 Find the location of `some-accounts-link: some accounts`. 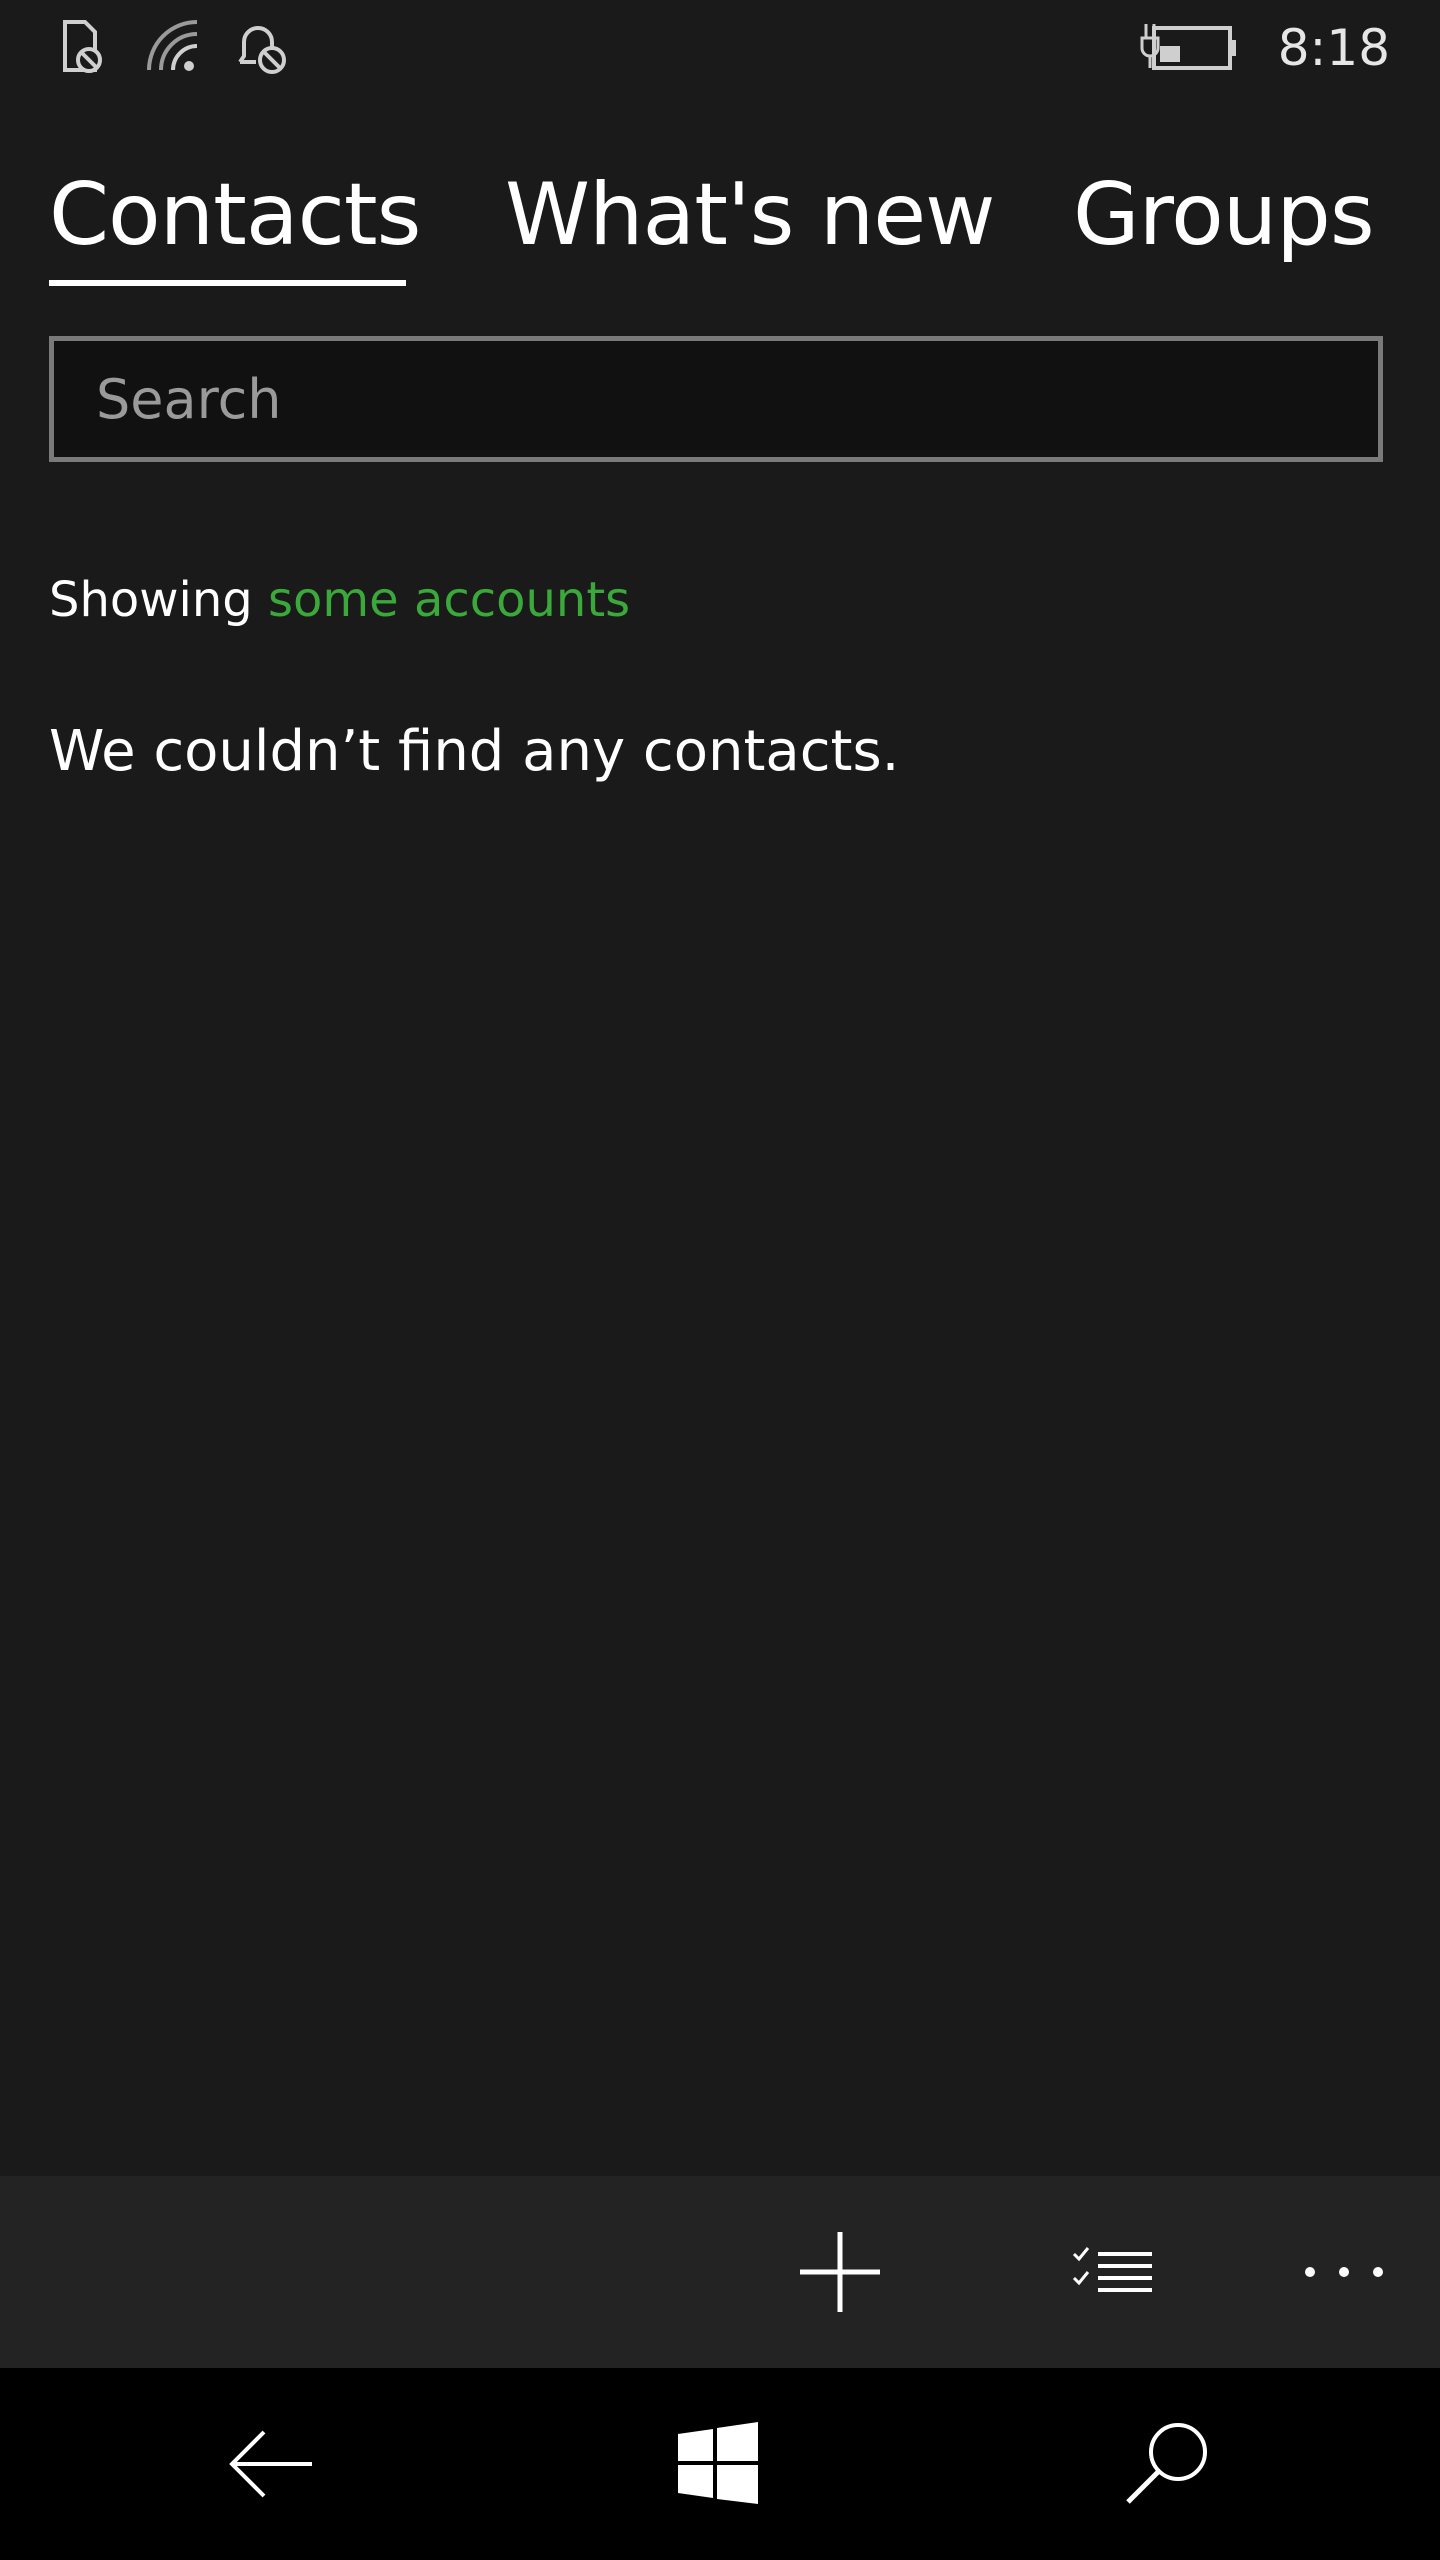

some-accounts-link: some accounts is located at coordinates (449, 600).